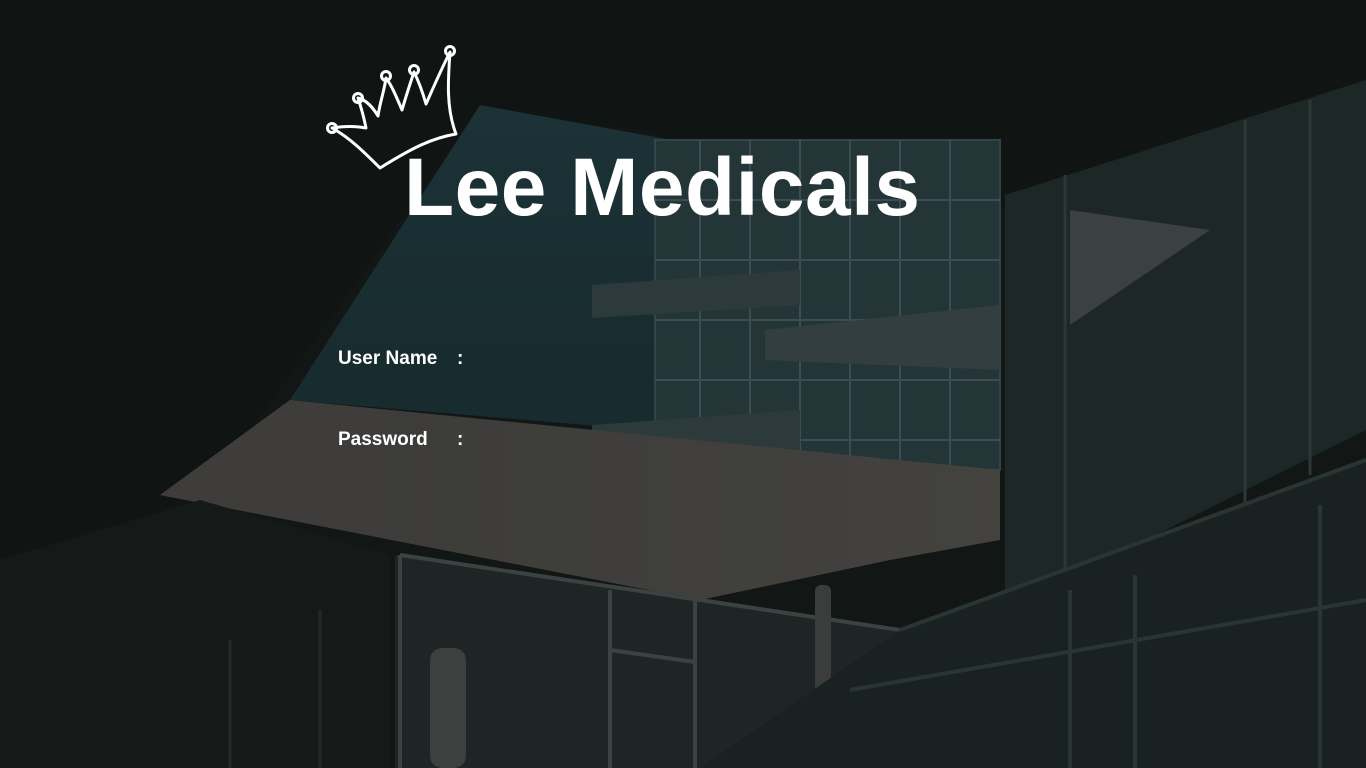 This screenshot has height=768, width=1366. I want to click on username-row: User Name :, so click(548, 360).